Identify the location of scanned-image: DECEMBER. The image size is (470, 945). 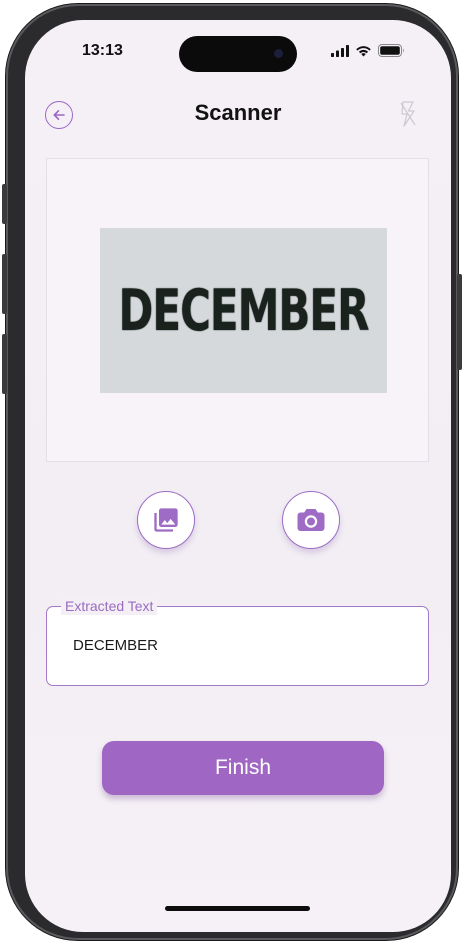
(243, 310).